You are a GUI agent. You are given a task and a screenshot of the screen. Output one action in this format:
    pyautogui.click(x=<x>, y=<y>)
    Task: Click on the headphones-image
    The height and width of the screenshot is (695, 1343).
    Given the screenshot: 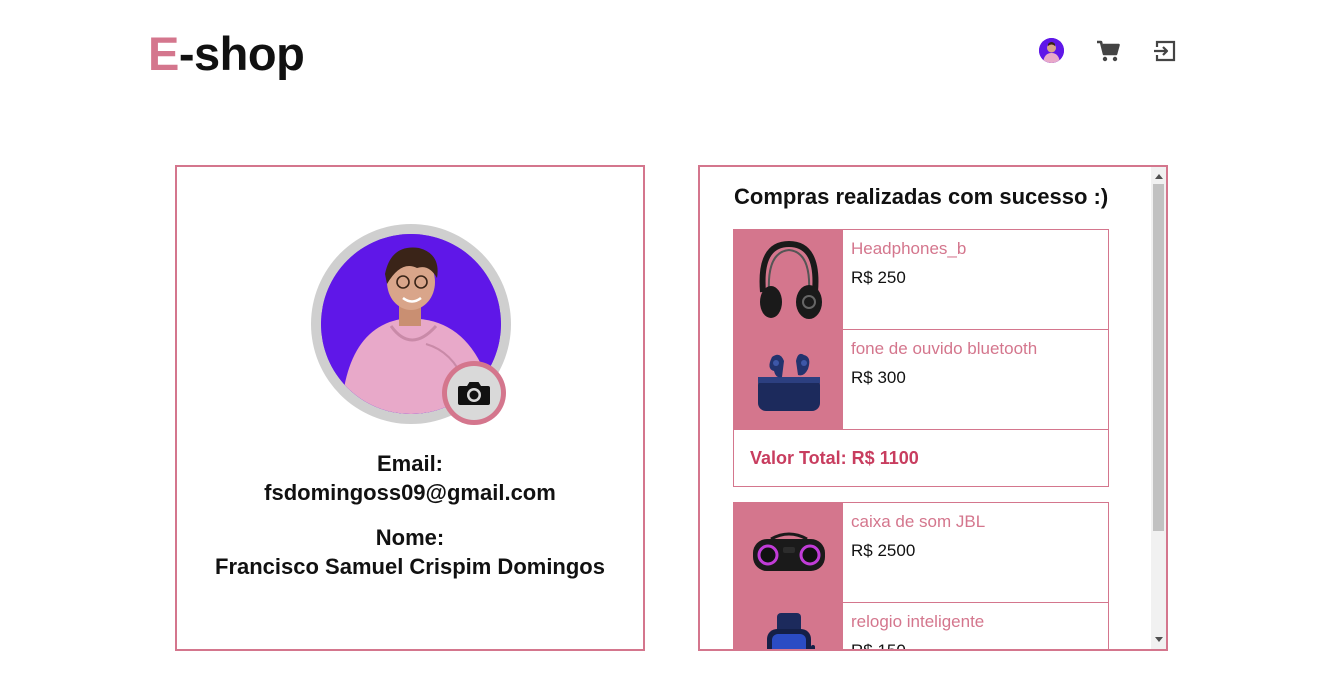 What is the action you would take?
    pyautogui.click(x=790, y=279)
    